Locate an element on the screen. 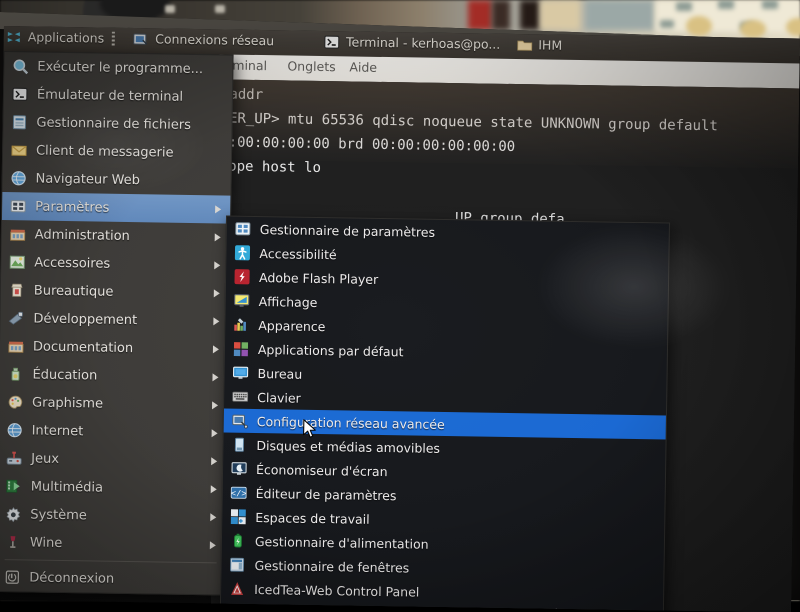  app-menu-item-2: Gestionnaire de fichiers is located at coordinates (117, 124).